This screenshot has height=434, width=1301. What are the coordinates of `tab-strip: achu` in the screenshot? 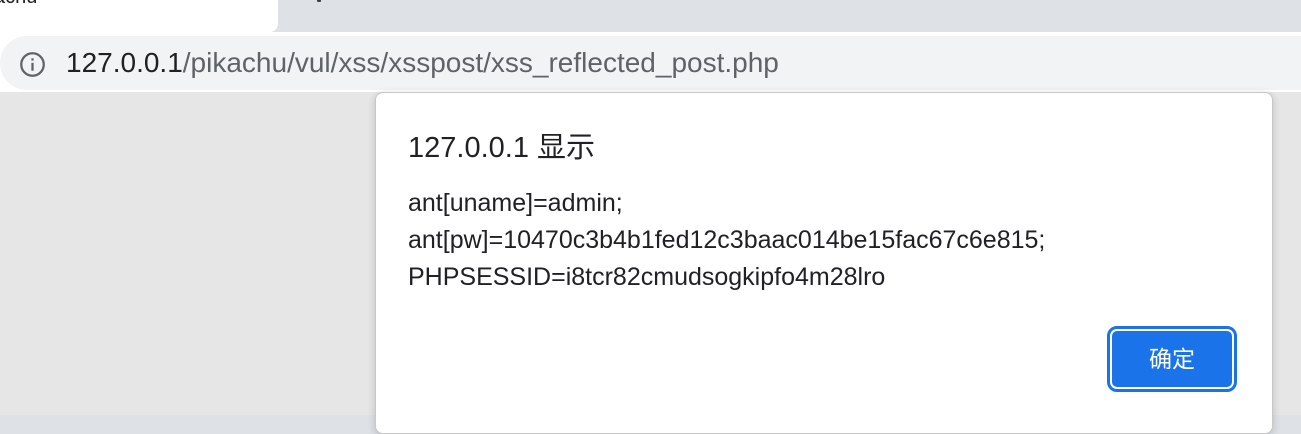 It's located at (650, 16).